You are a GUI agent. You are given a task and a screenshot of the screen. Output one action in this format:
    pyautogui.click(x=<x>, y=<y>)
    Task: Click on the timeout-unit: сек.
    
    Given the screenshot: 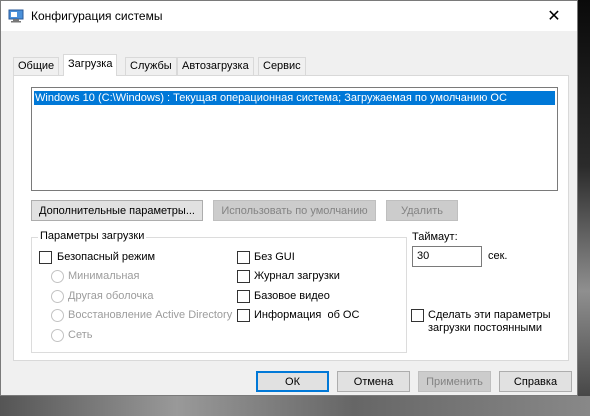 What is the action you would take?
    pyautogui.click(x=498, y=256)
    